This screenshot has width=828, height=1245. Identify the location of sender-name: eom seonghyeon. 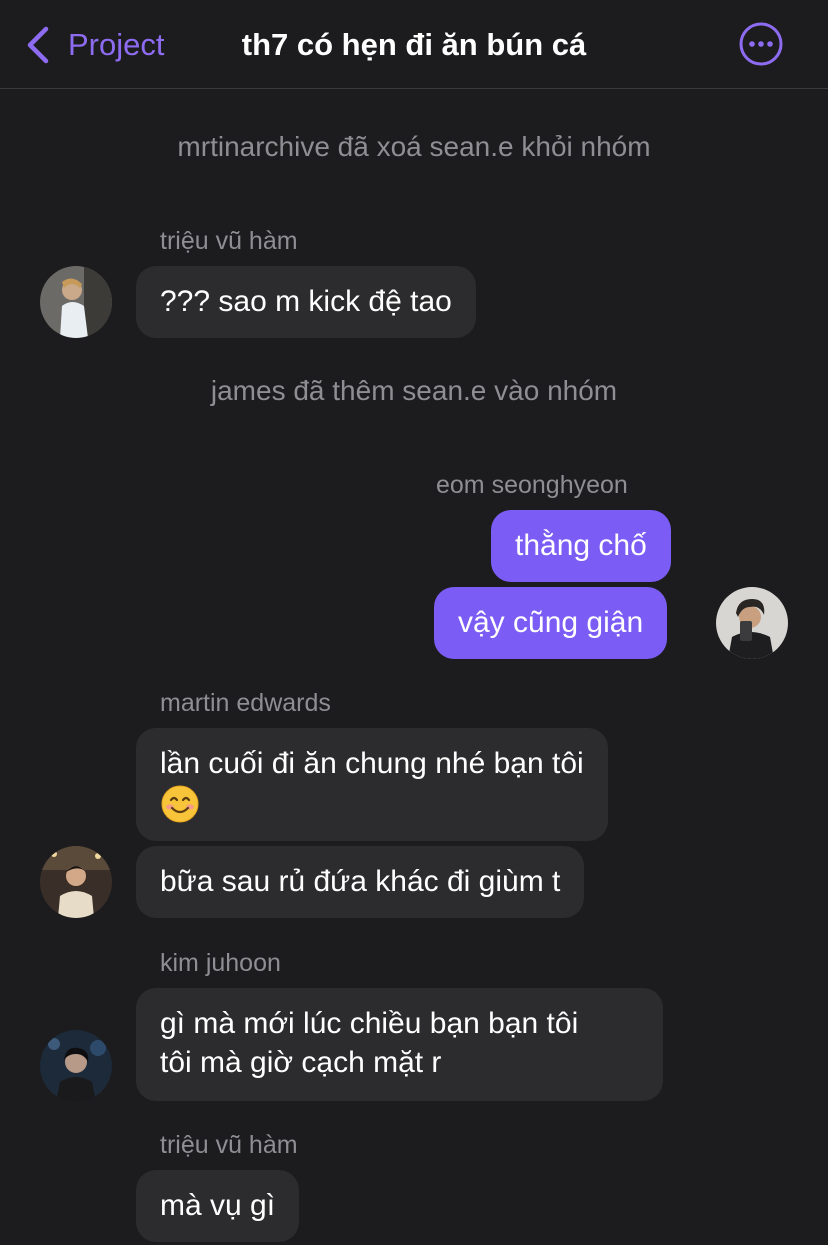
(532, 485).